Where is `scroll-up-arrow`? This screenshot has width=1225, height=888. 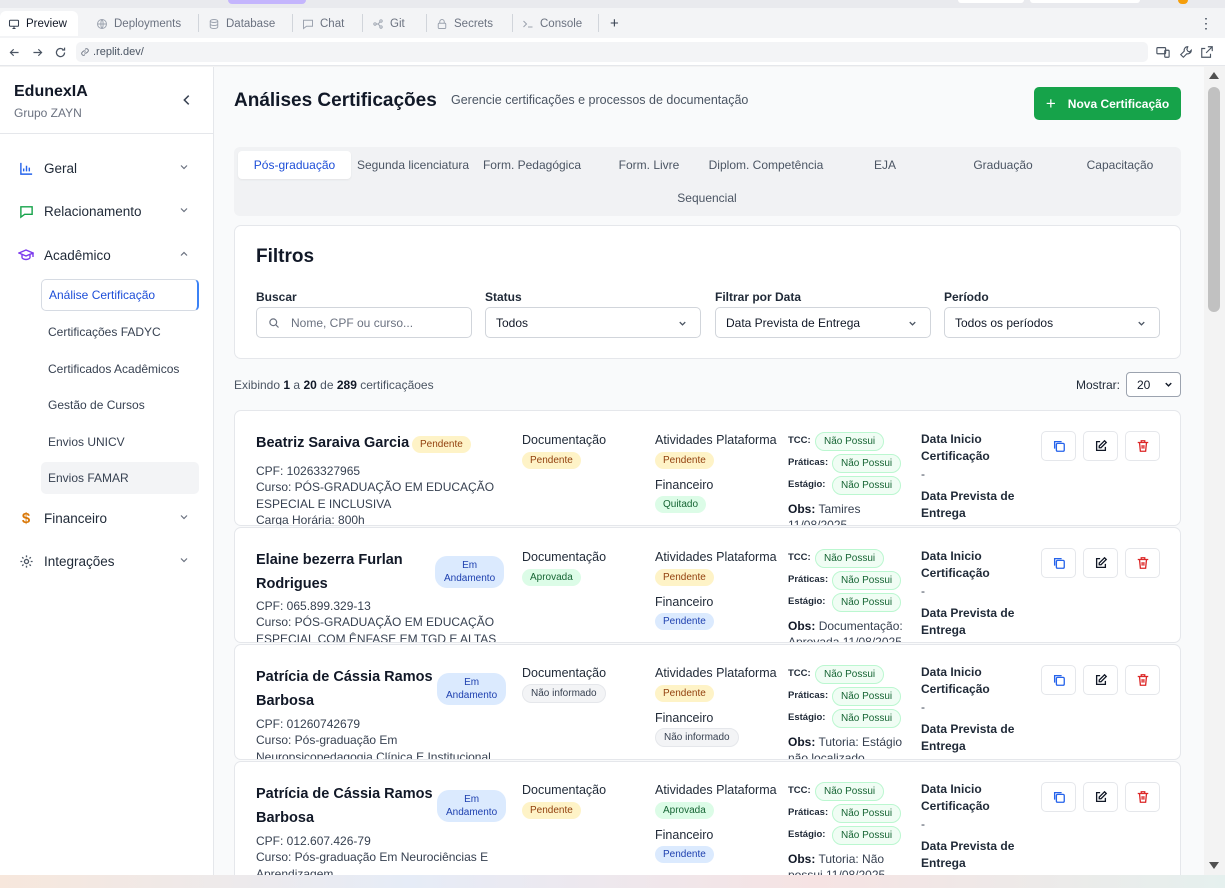 scroll-up-arrow is located at coordinates (1214, 75).